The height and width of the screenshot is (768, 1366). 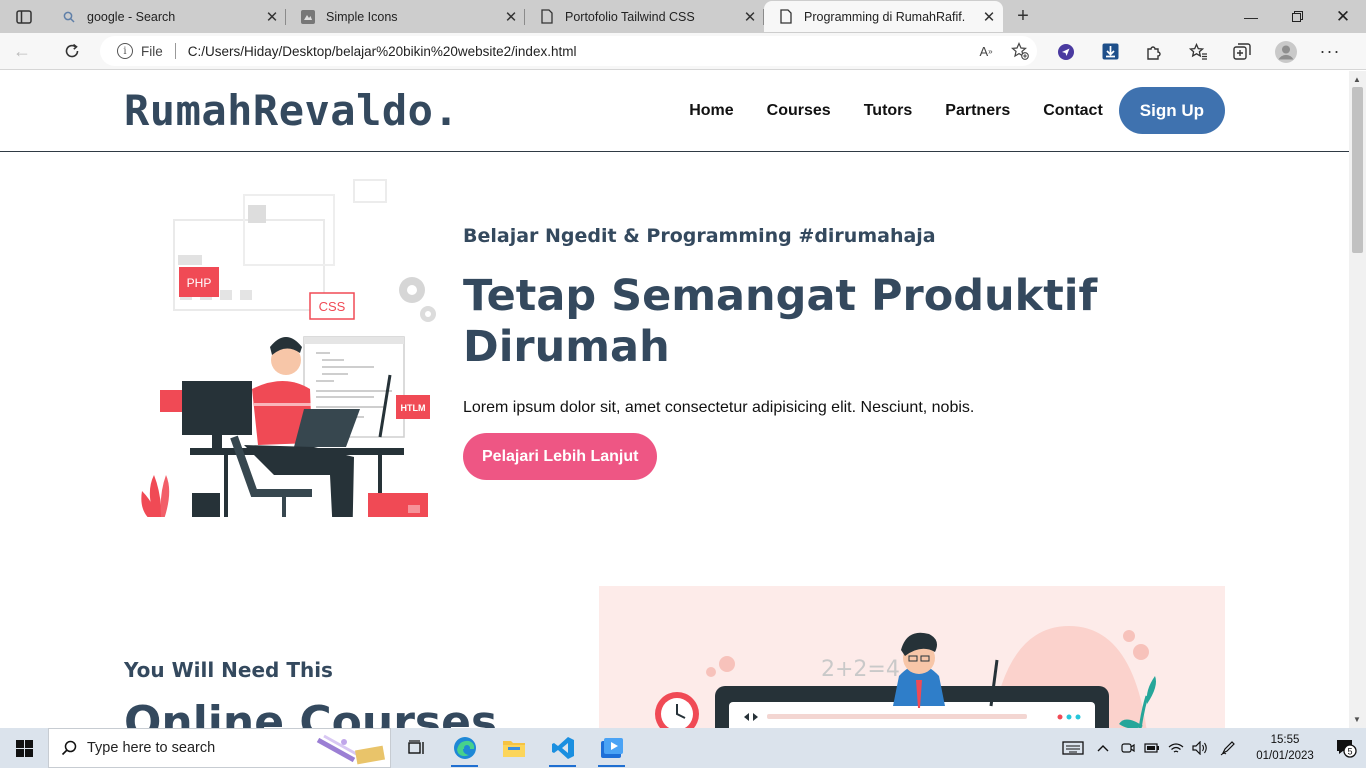 What do you see at coordinates (711, 111) in the screenshot?
I see `nav-home: Home` at bounding box center [711, 111].